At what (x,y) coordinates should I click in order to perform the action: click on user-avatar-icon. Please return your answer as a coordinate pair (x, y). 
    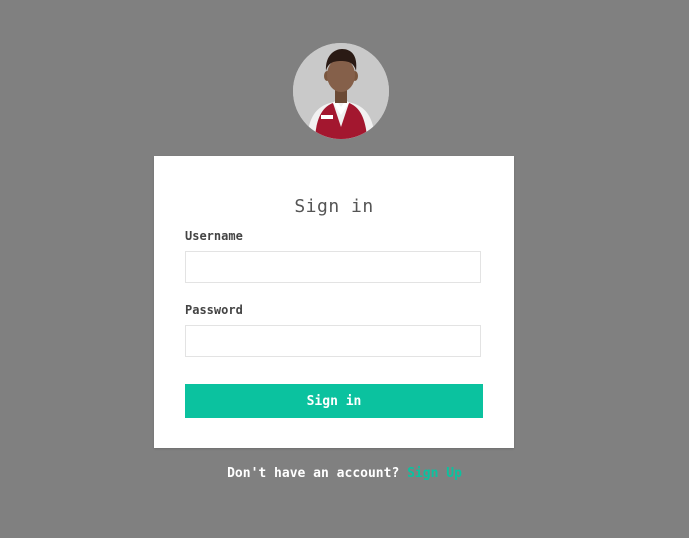
    Looking at the image, I should click on (341, 91).